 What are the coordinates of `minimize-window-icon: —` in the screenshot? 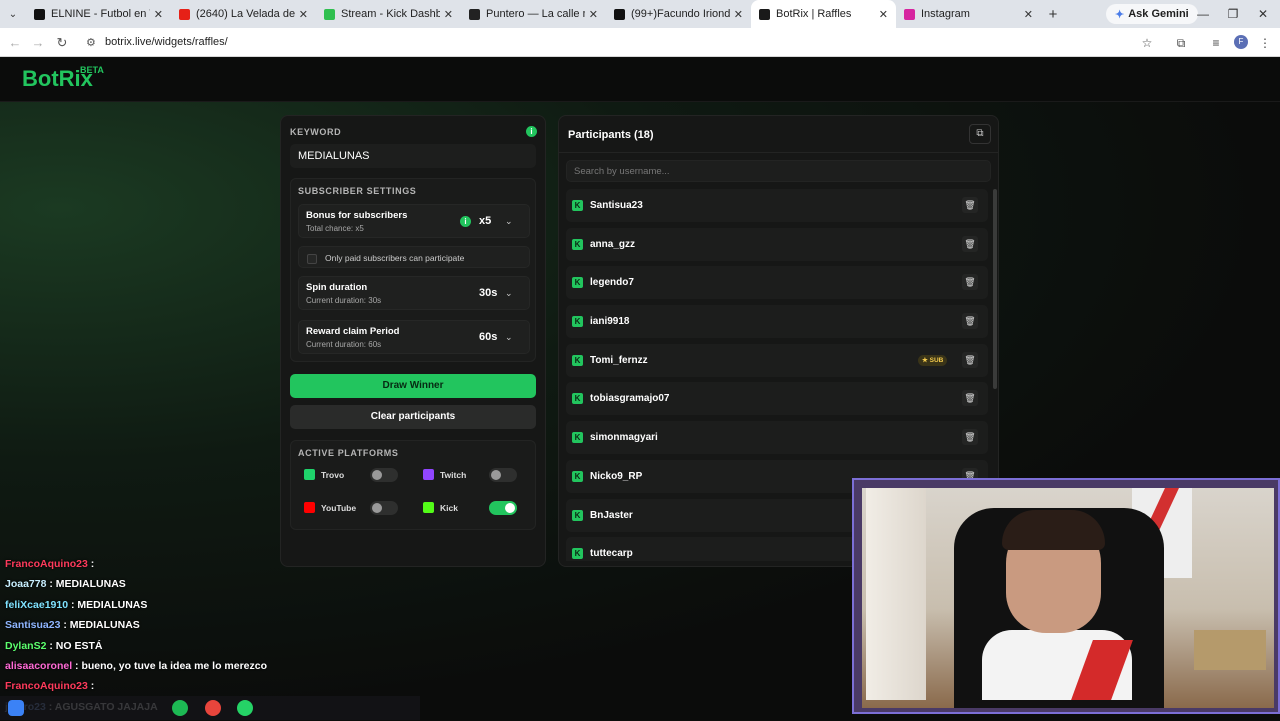 It's located at (1203, 14).